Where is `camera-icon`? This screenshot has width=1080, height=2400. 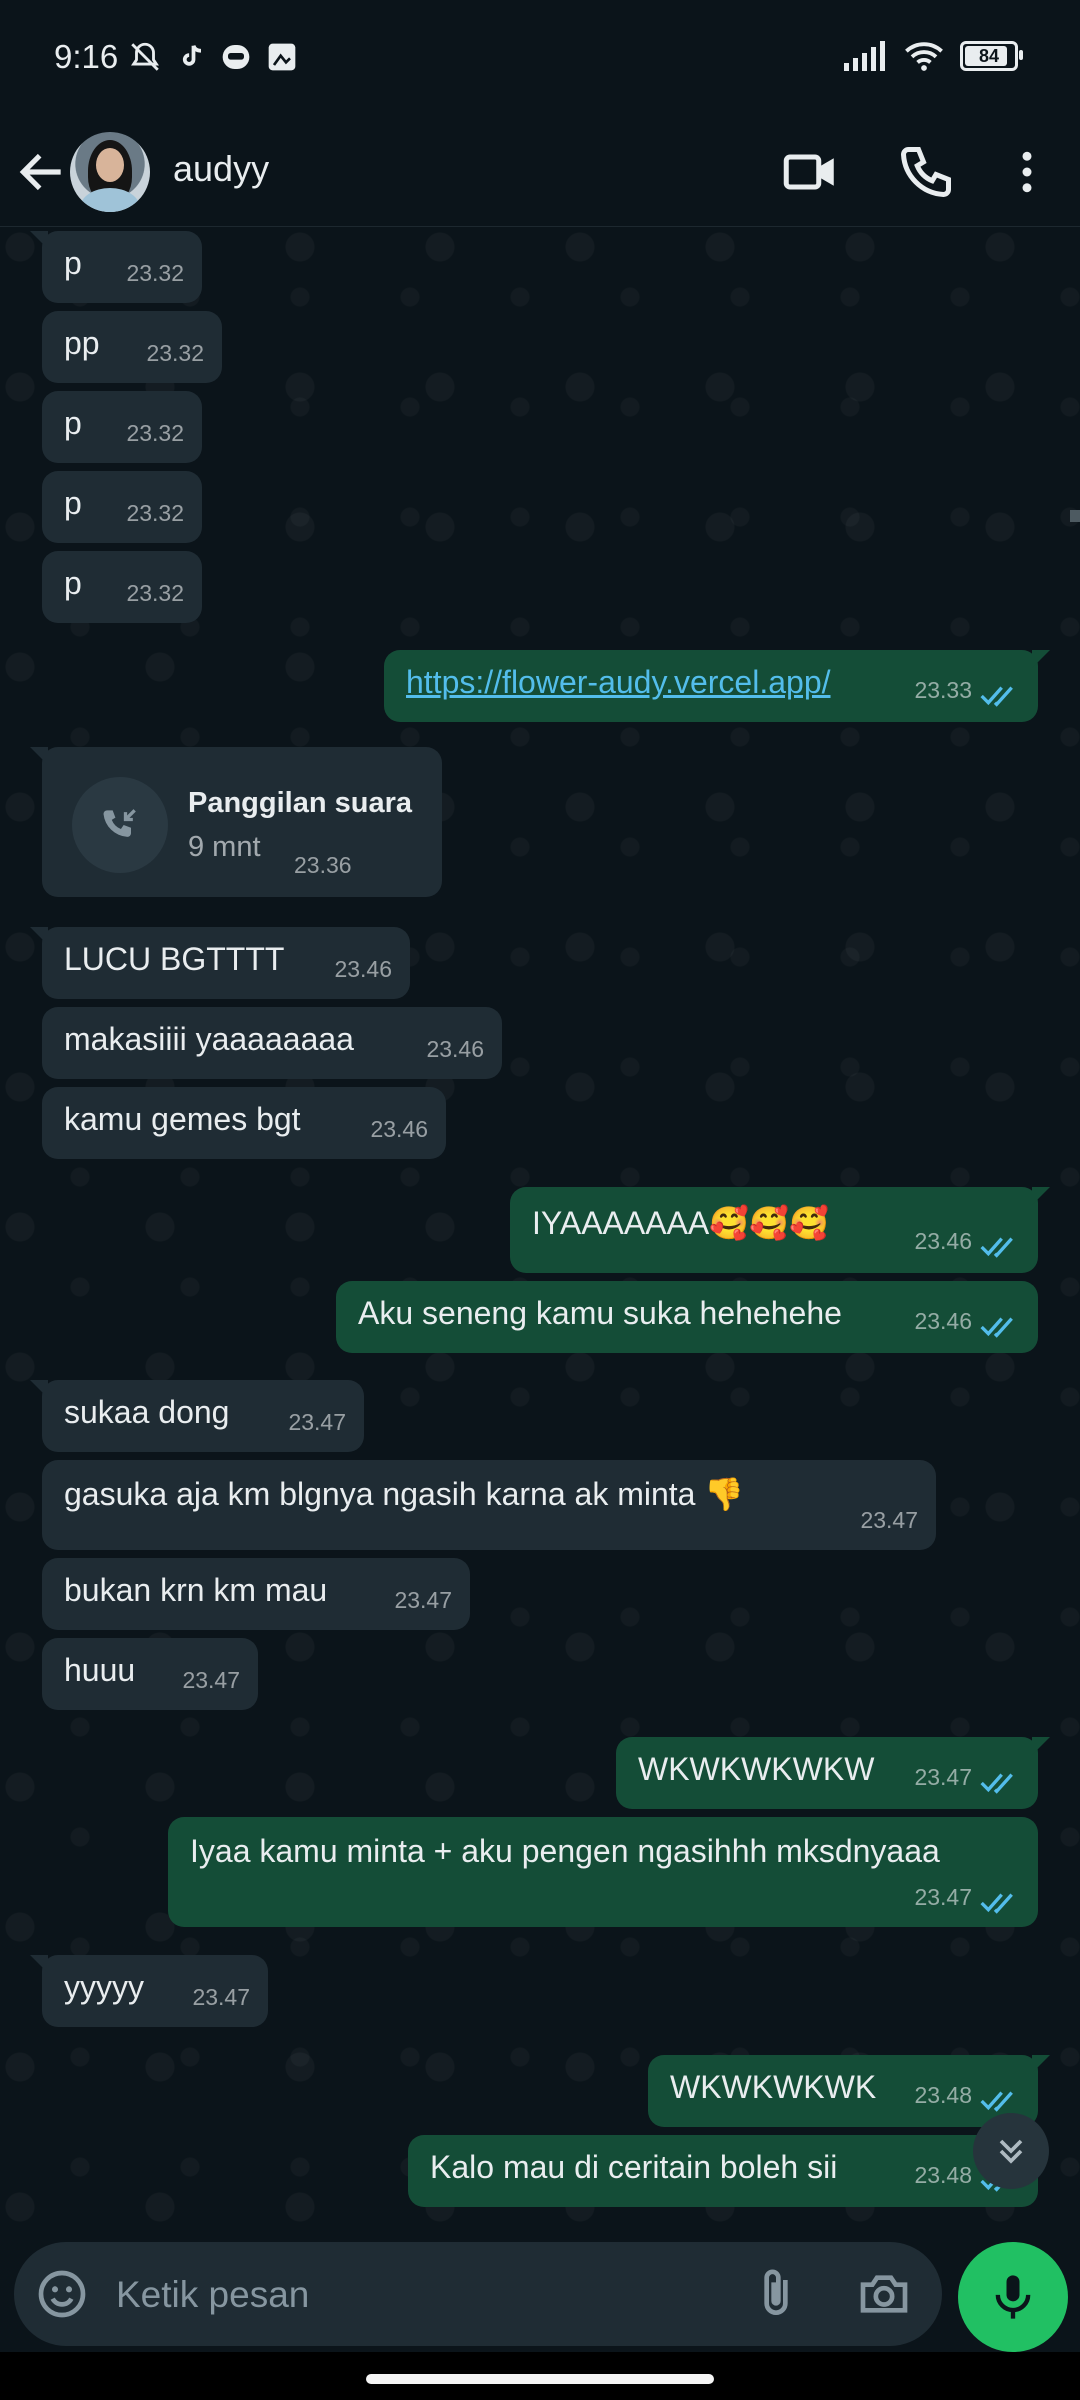
camera-icon is located at coordinates (884, 2294).